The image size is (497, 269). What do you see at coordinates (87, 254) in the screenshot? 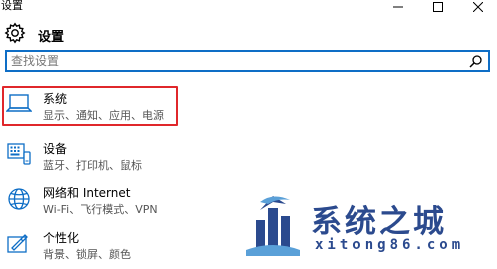
I see `category-description: 背景、锁屏、颜色` at bounding box center [87, 254].